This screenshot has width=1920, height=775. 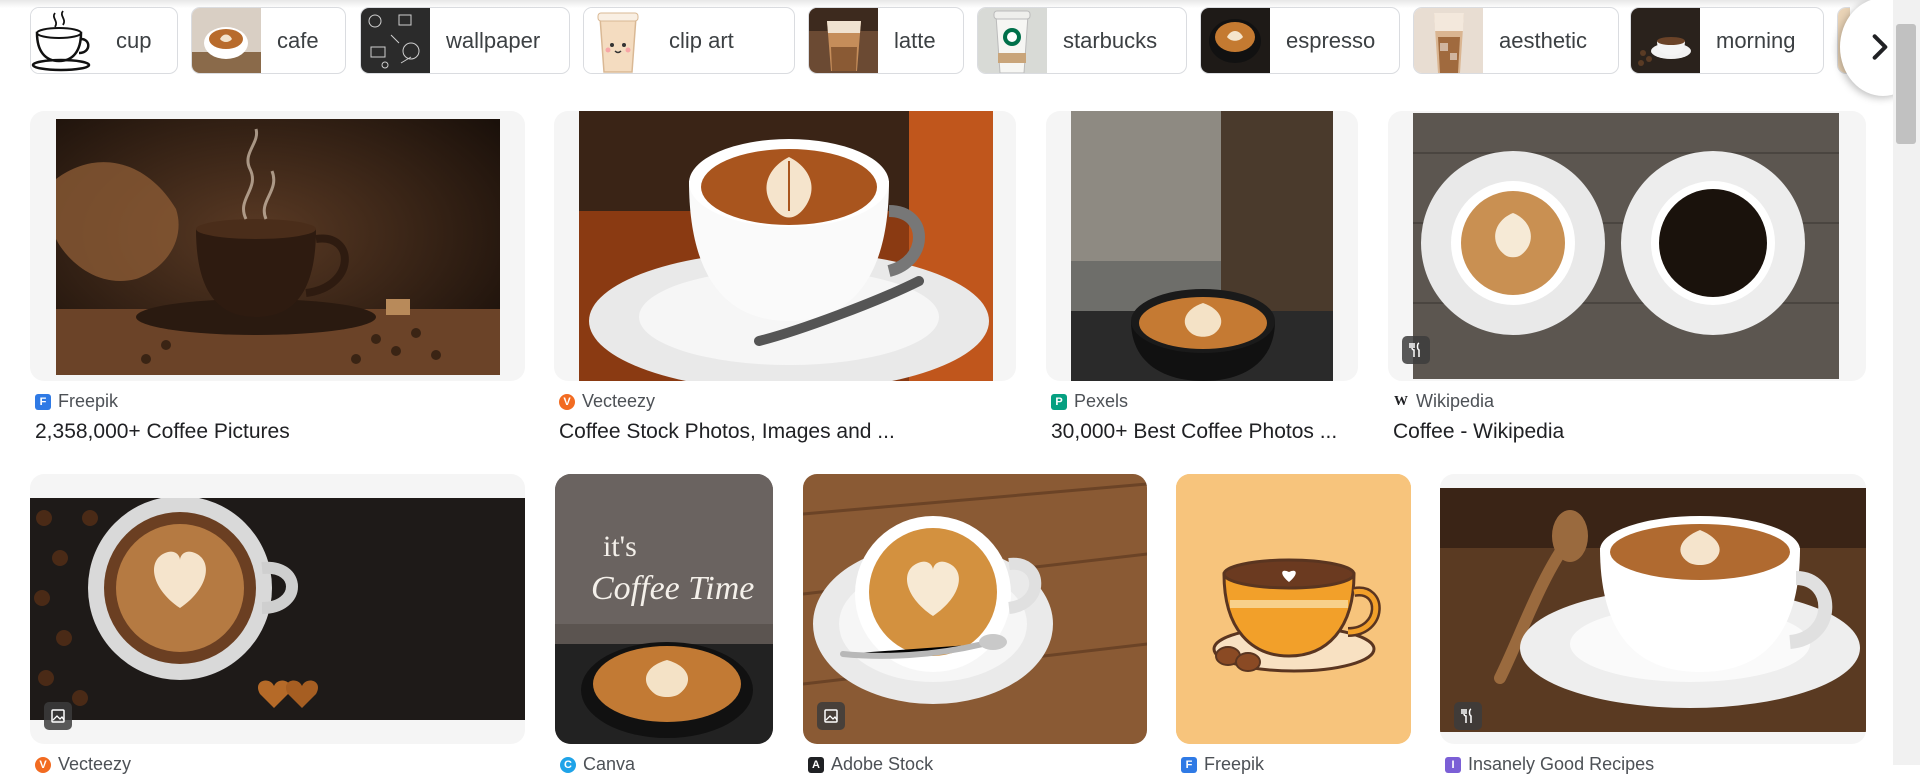 What do you see at coordinates (673, 588) in the screenshot?
I see `overlay-coffee-time-text: Coffee Time` at bounding box center [673, 588].